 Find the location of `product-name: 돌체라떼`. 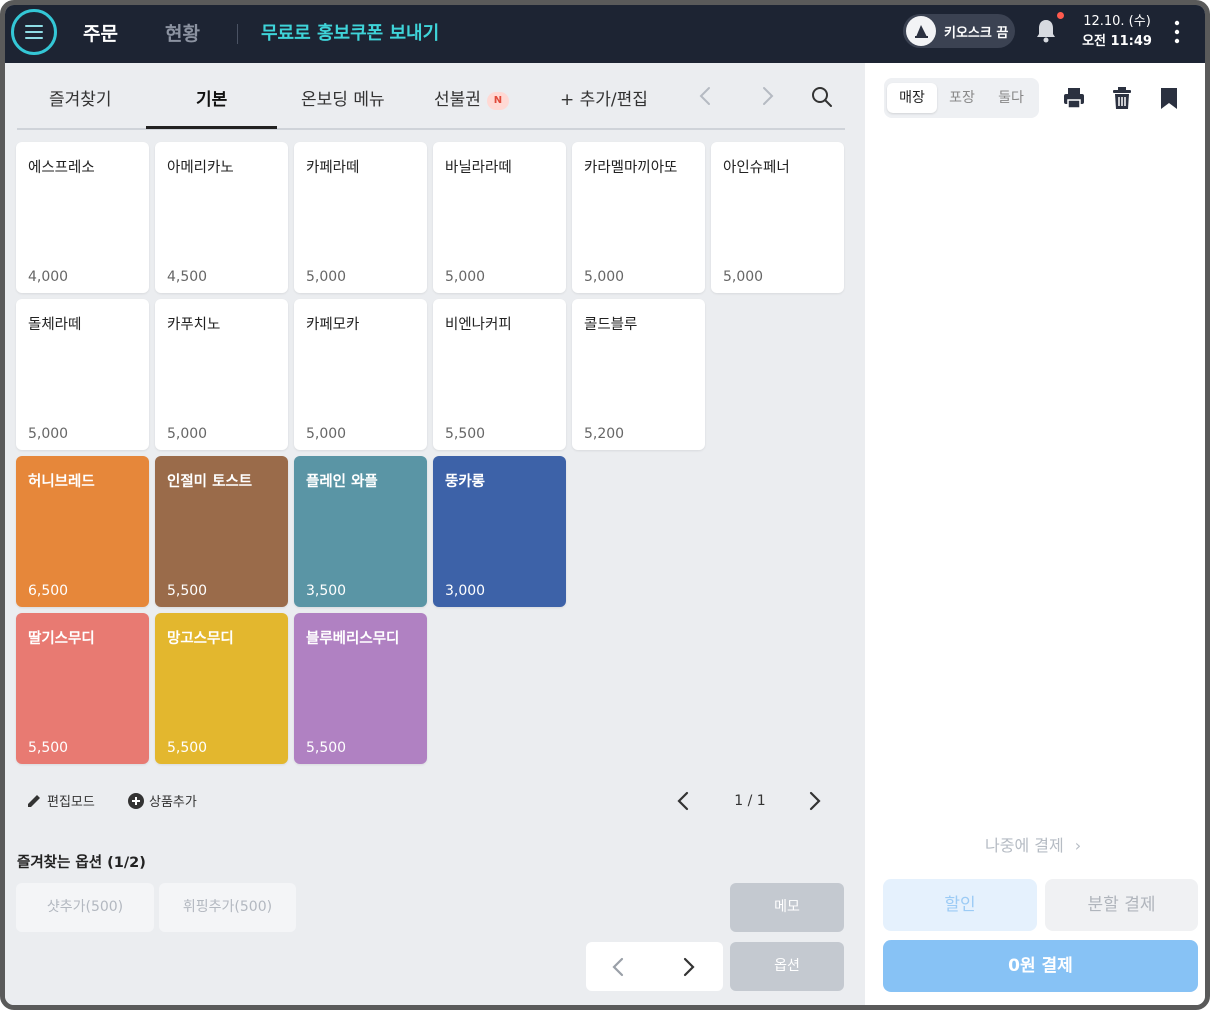

product-name: 돌체라떼 is located at coordinates (55, 325).